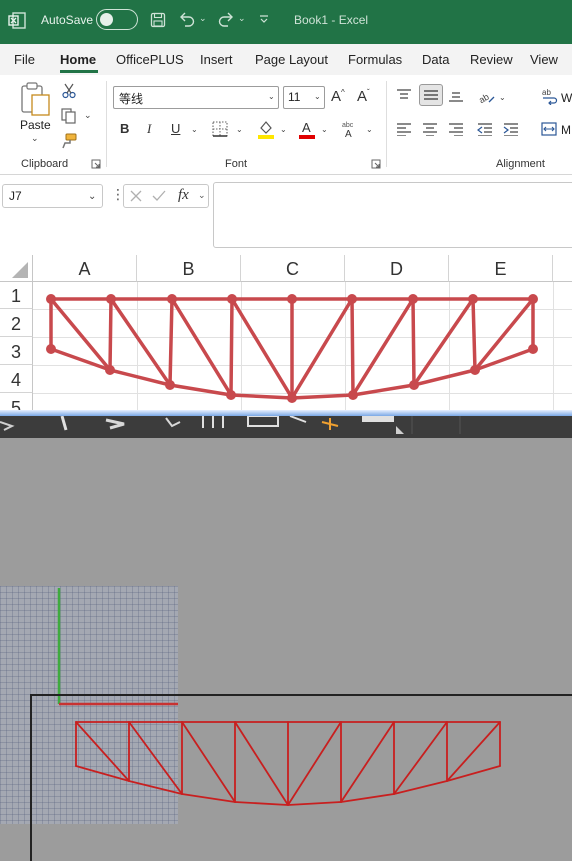  I want to click on wrap-text-label: W, so click(566, 98).